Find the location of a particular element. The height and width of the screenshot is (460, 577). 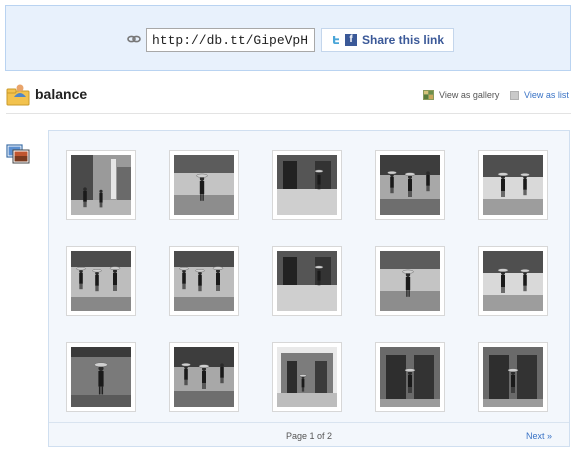

list-icon is located at coordinates (514, 95).